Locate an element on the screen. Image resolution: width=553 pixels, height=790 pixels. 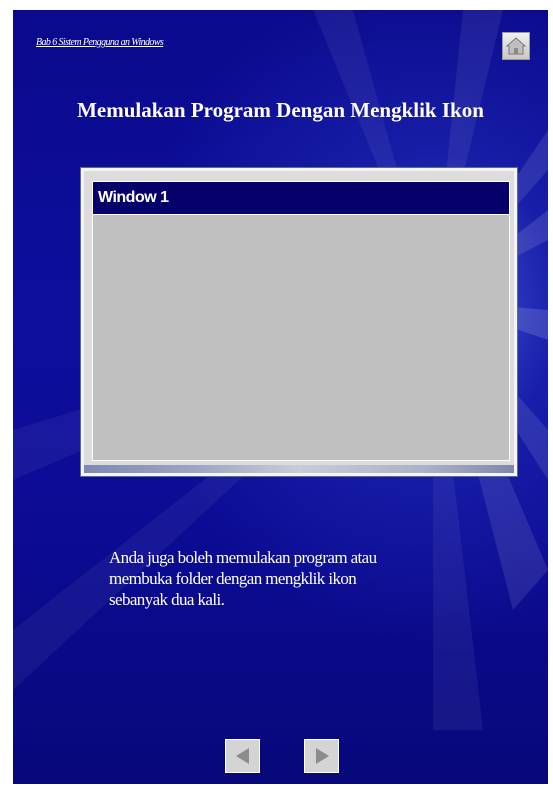
home-icon is located at coordinates (516, 46).